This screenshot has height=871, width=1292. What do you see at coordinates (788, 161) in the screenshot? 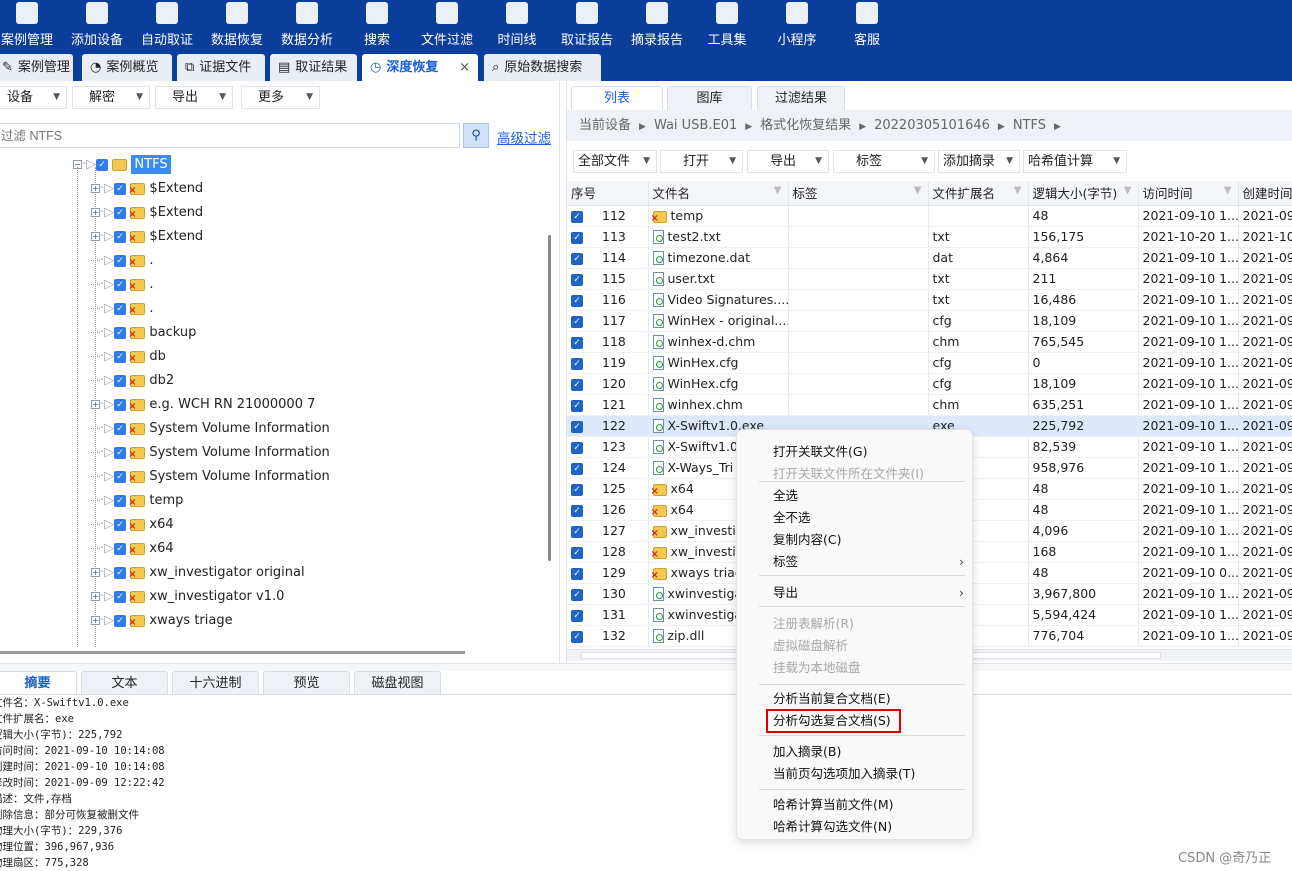
I see `file-dropdown-2: 导出 ▼` at bounding box center [788, 161].